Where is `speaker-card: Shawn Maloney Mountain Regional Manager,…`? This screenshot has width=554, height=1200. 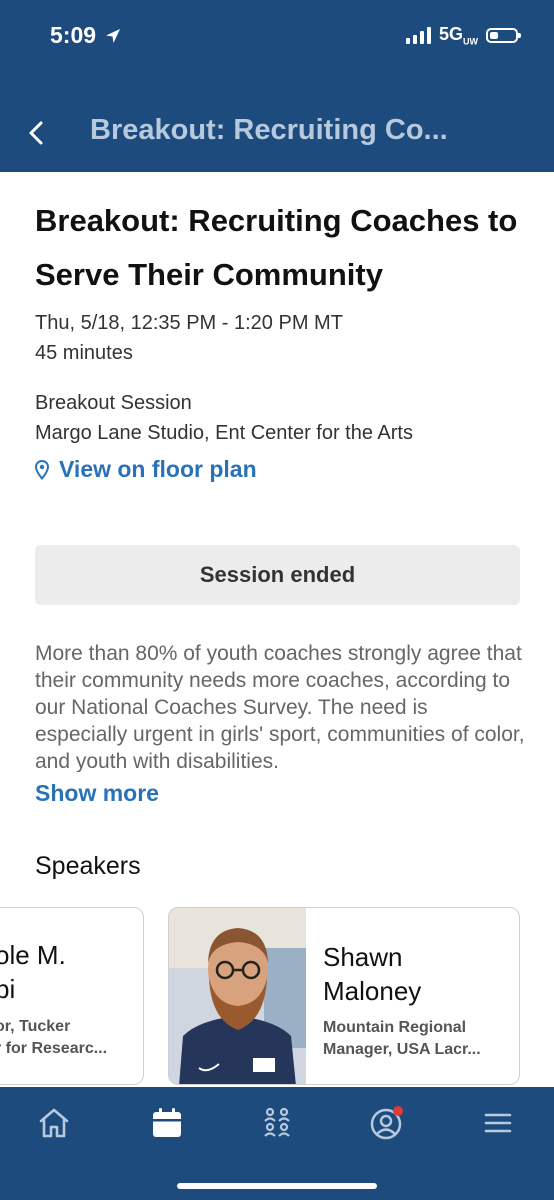 speaker-card: Shawn Maloney Mountain Regional Manager,… is located at coordinates (344, 996).